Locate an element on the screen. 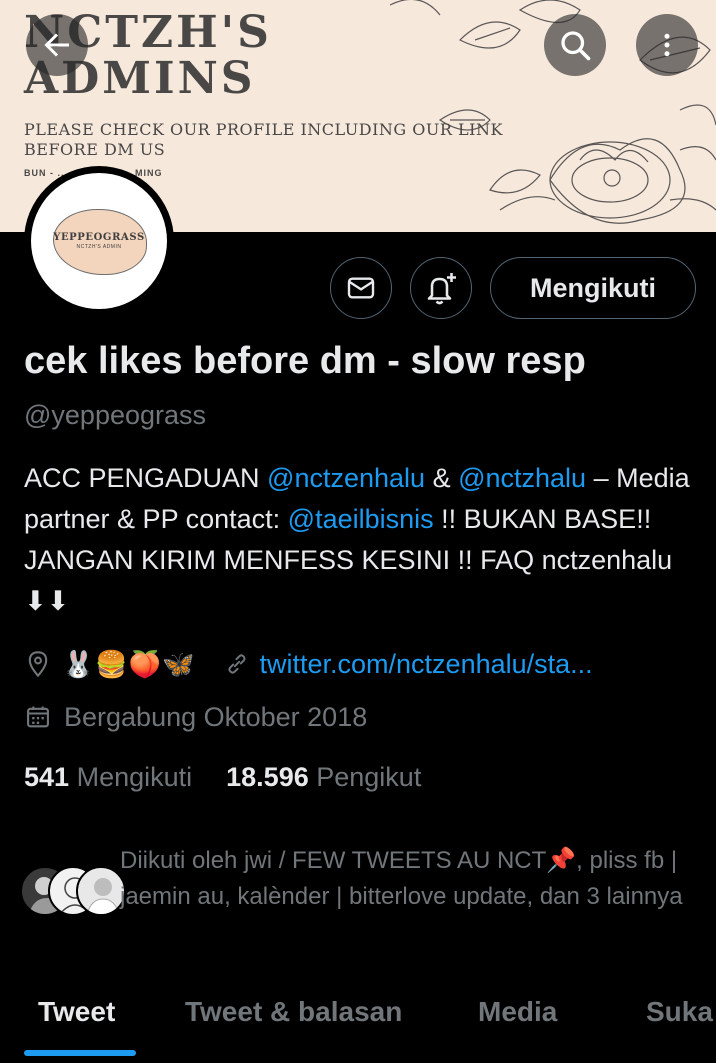  tab-likes: Suka is located at coordinates (679, 1012).